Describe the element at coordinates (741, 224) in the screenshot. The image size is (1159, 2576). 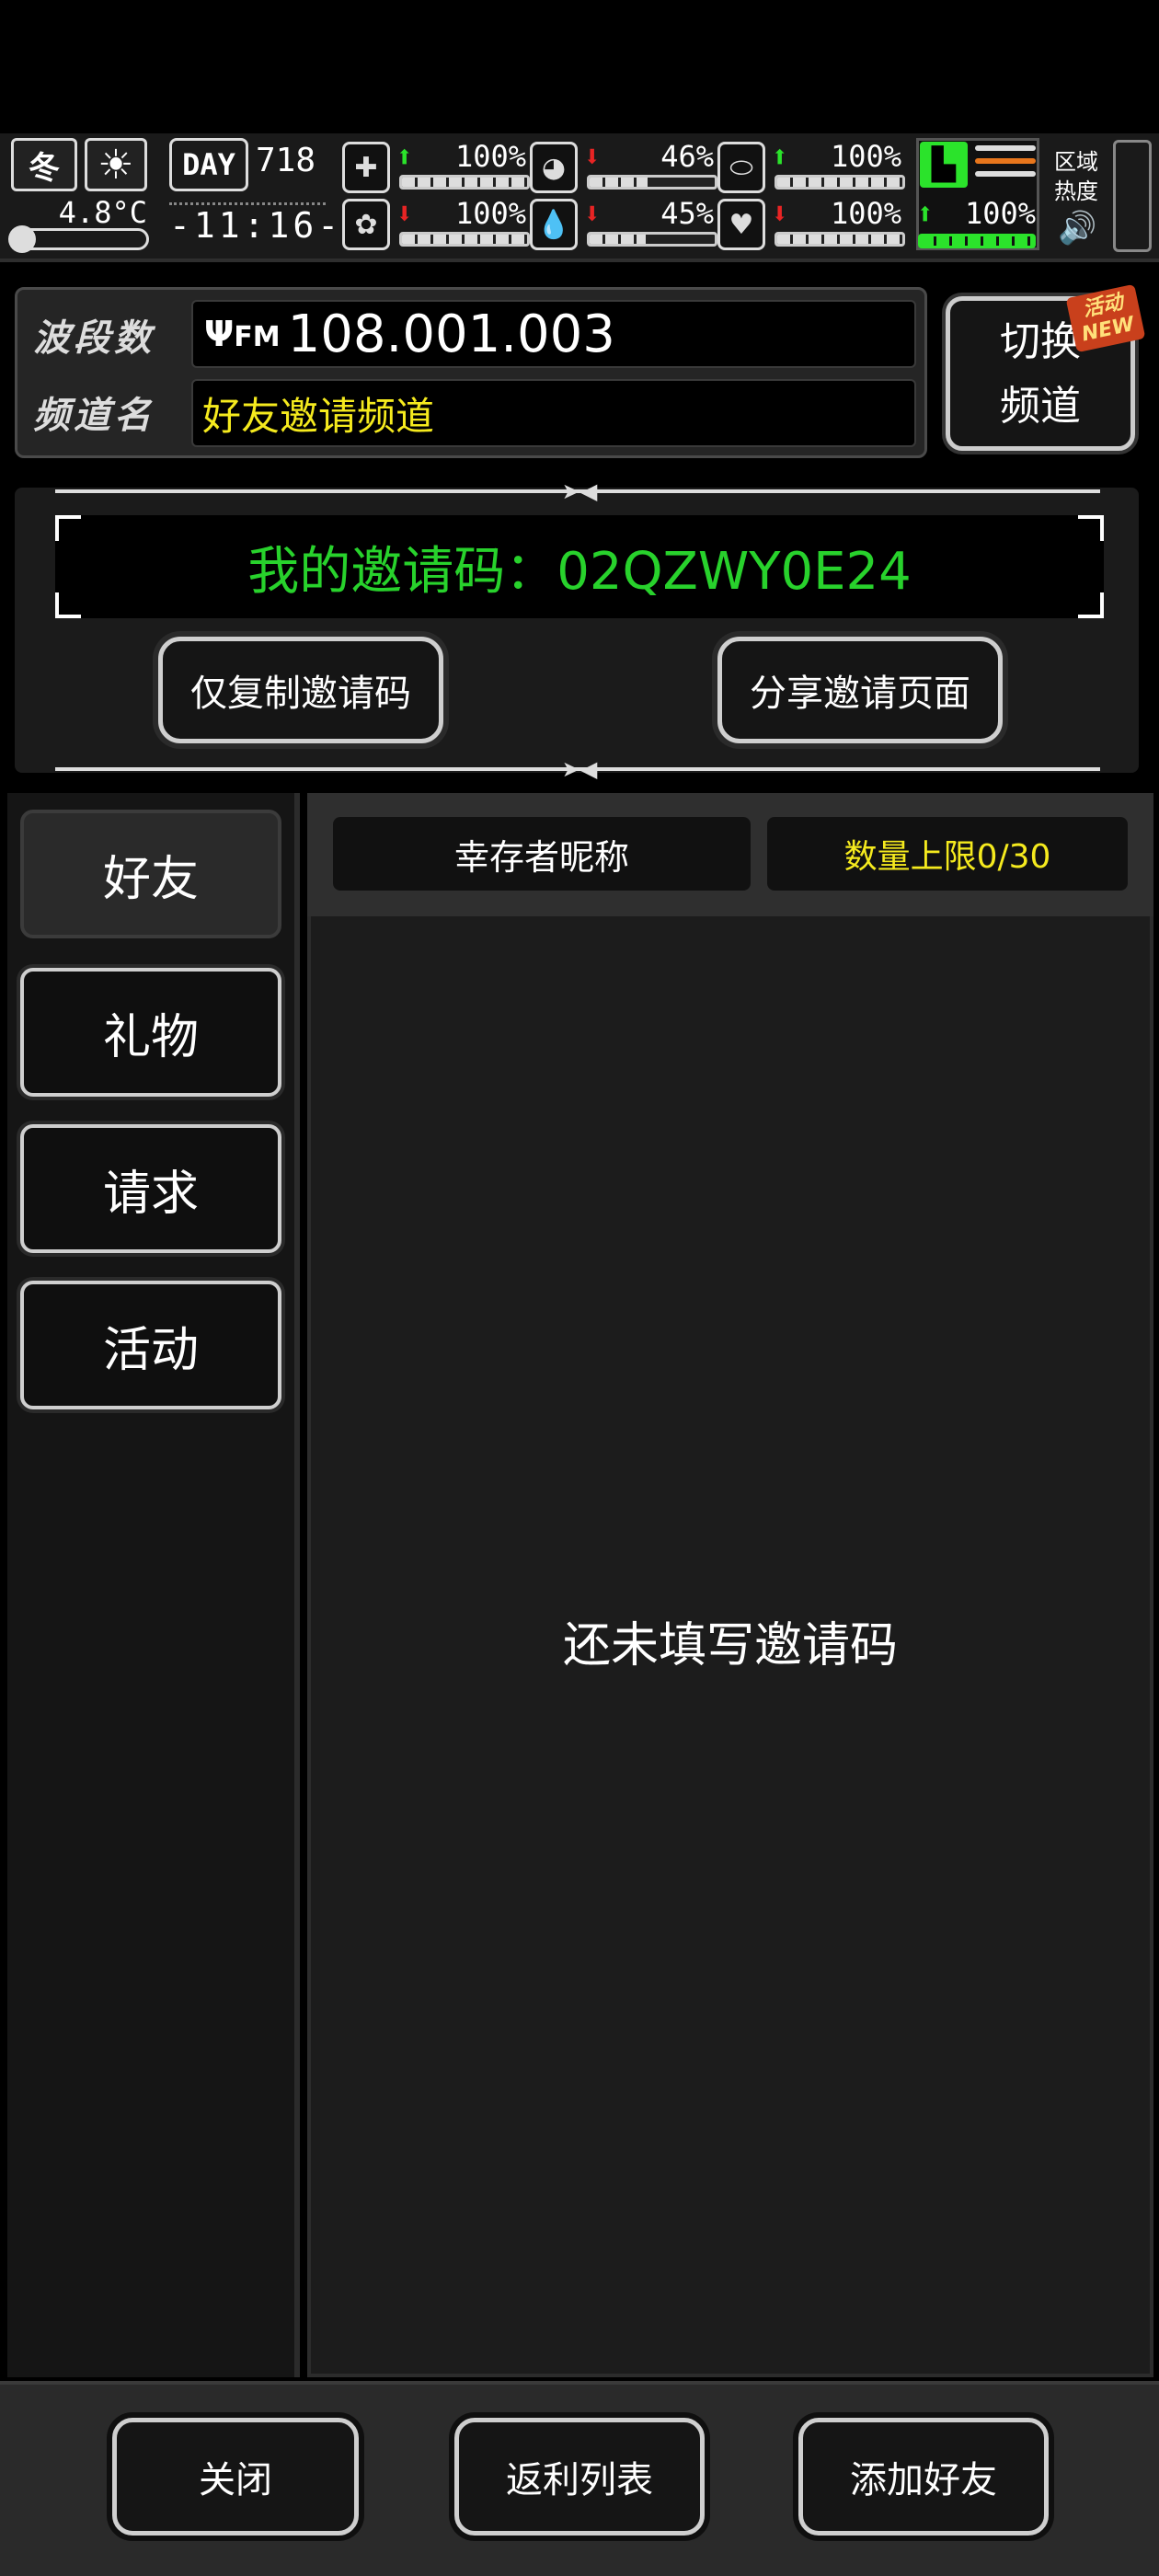
I see `heart-icon: ♥` at that location.